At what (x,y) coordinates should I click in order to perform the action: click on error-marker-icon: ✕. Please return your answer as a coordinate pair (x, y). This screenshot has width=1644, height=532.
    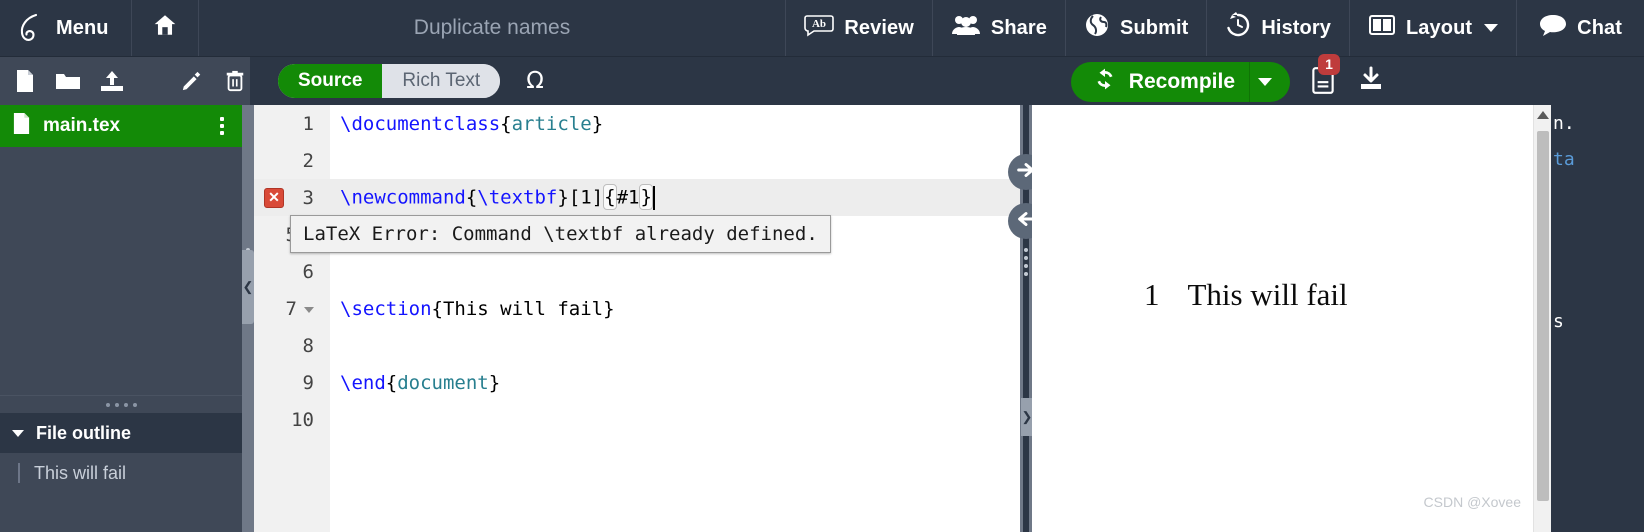
    Looking at the image, I should click on (274, 197).